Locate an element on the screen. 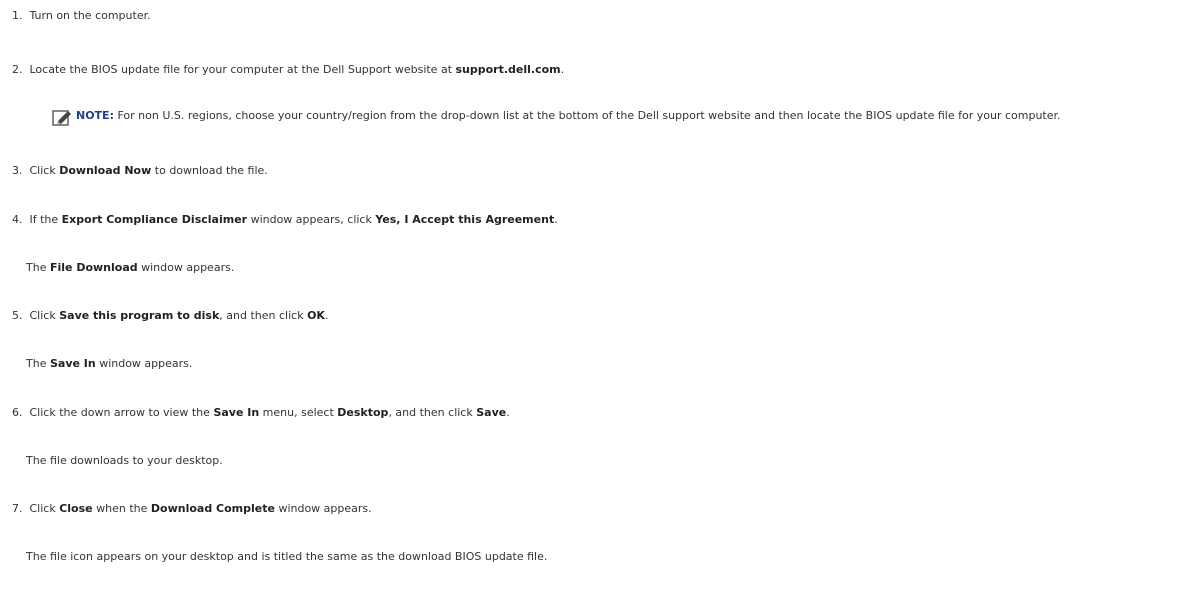  step-number: 4. is located at coordinates (17, 219).